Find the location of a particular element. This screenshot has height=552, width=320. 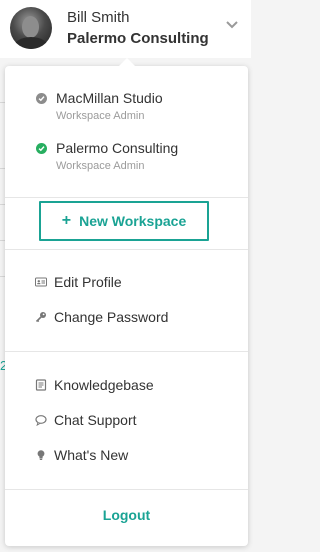

menu-item-whats-new: What's New is located at coordinates (126, 456).